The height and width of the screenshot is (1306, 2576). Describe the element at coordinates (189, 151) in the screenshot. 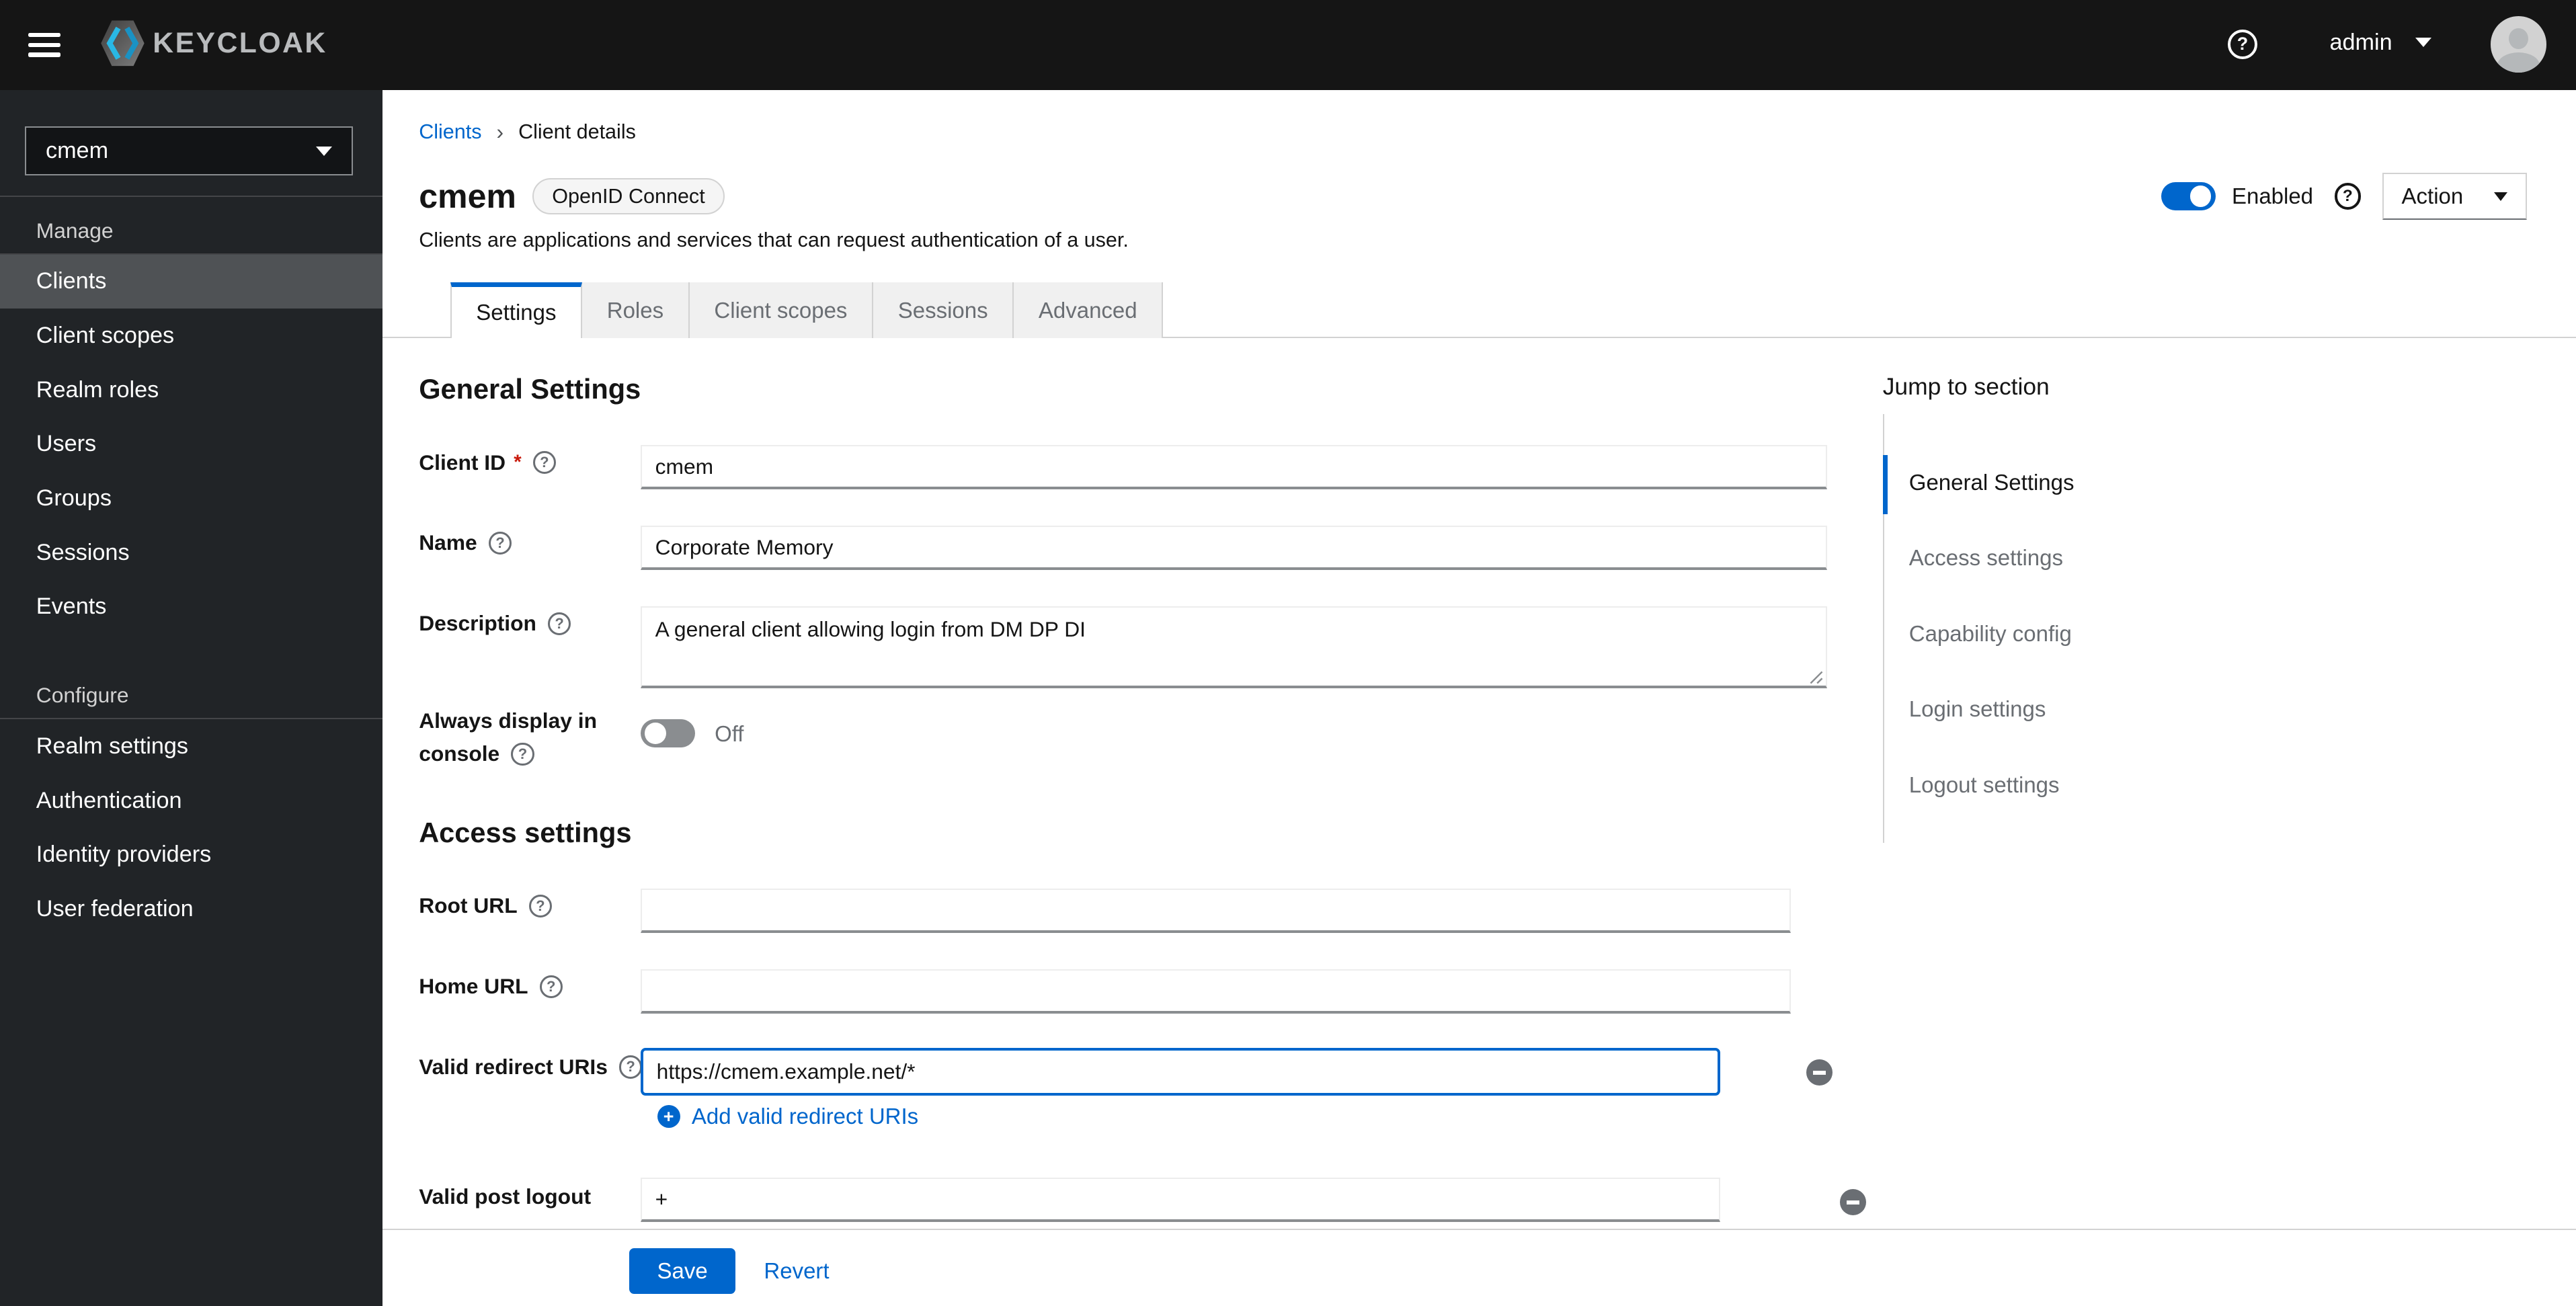

I see `realm-selector: cmem` at that location.